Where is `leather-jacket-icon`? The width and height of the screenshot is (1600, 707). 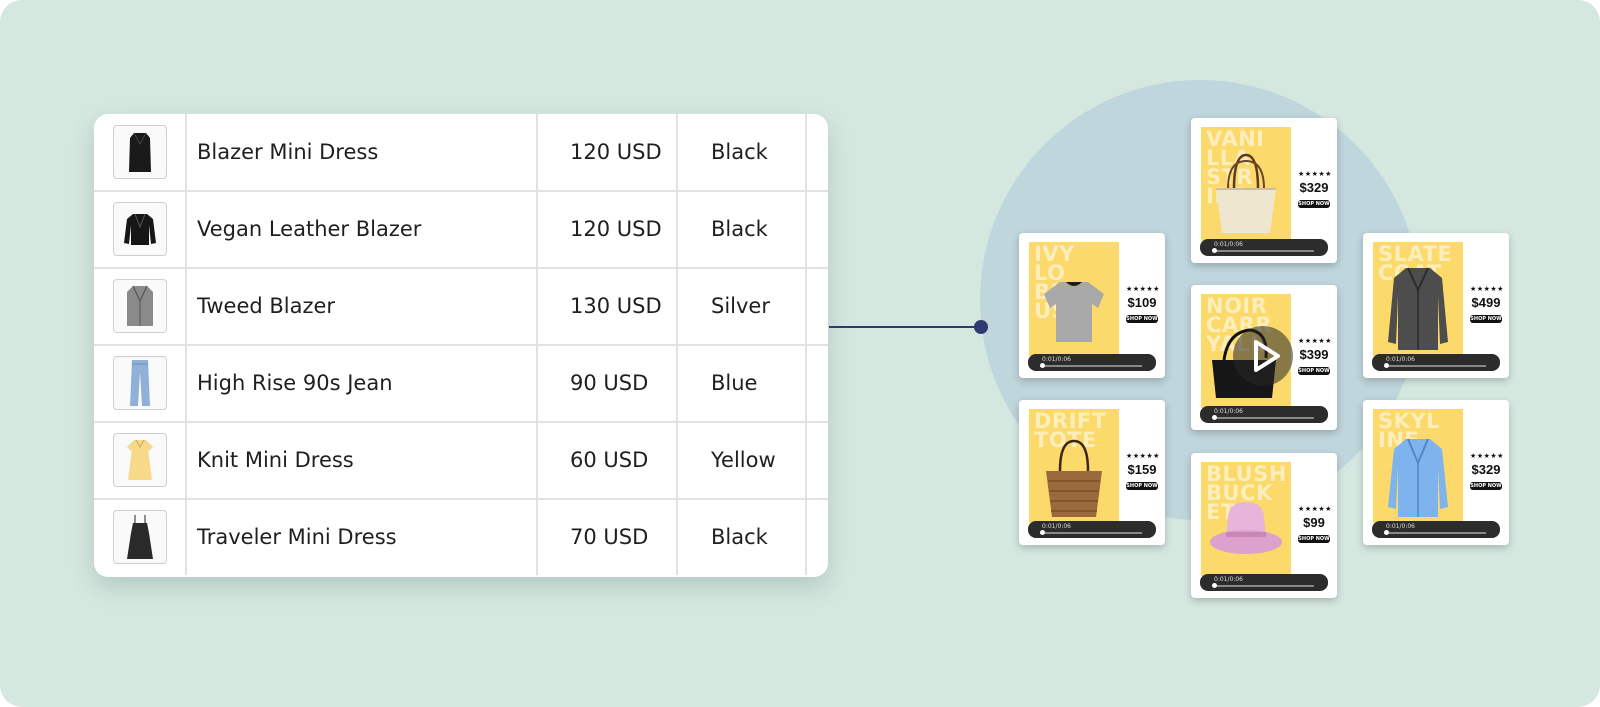
leather-jacket-icon is located at coordinates (139, 229).